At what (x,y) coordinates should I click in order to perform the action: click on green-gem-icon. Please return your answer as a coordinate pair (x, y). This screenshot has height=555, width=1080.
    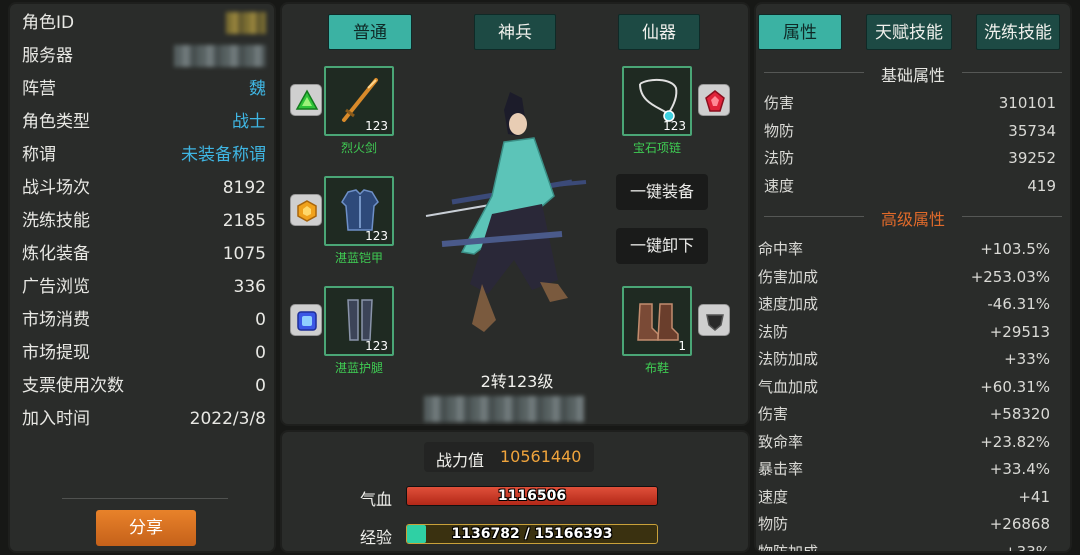
    Looking at the image, I should click on (306, 100).